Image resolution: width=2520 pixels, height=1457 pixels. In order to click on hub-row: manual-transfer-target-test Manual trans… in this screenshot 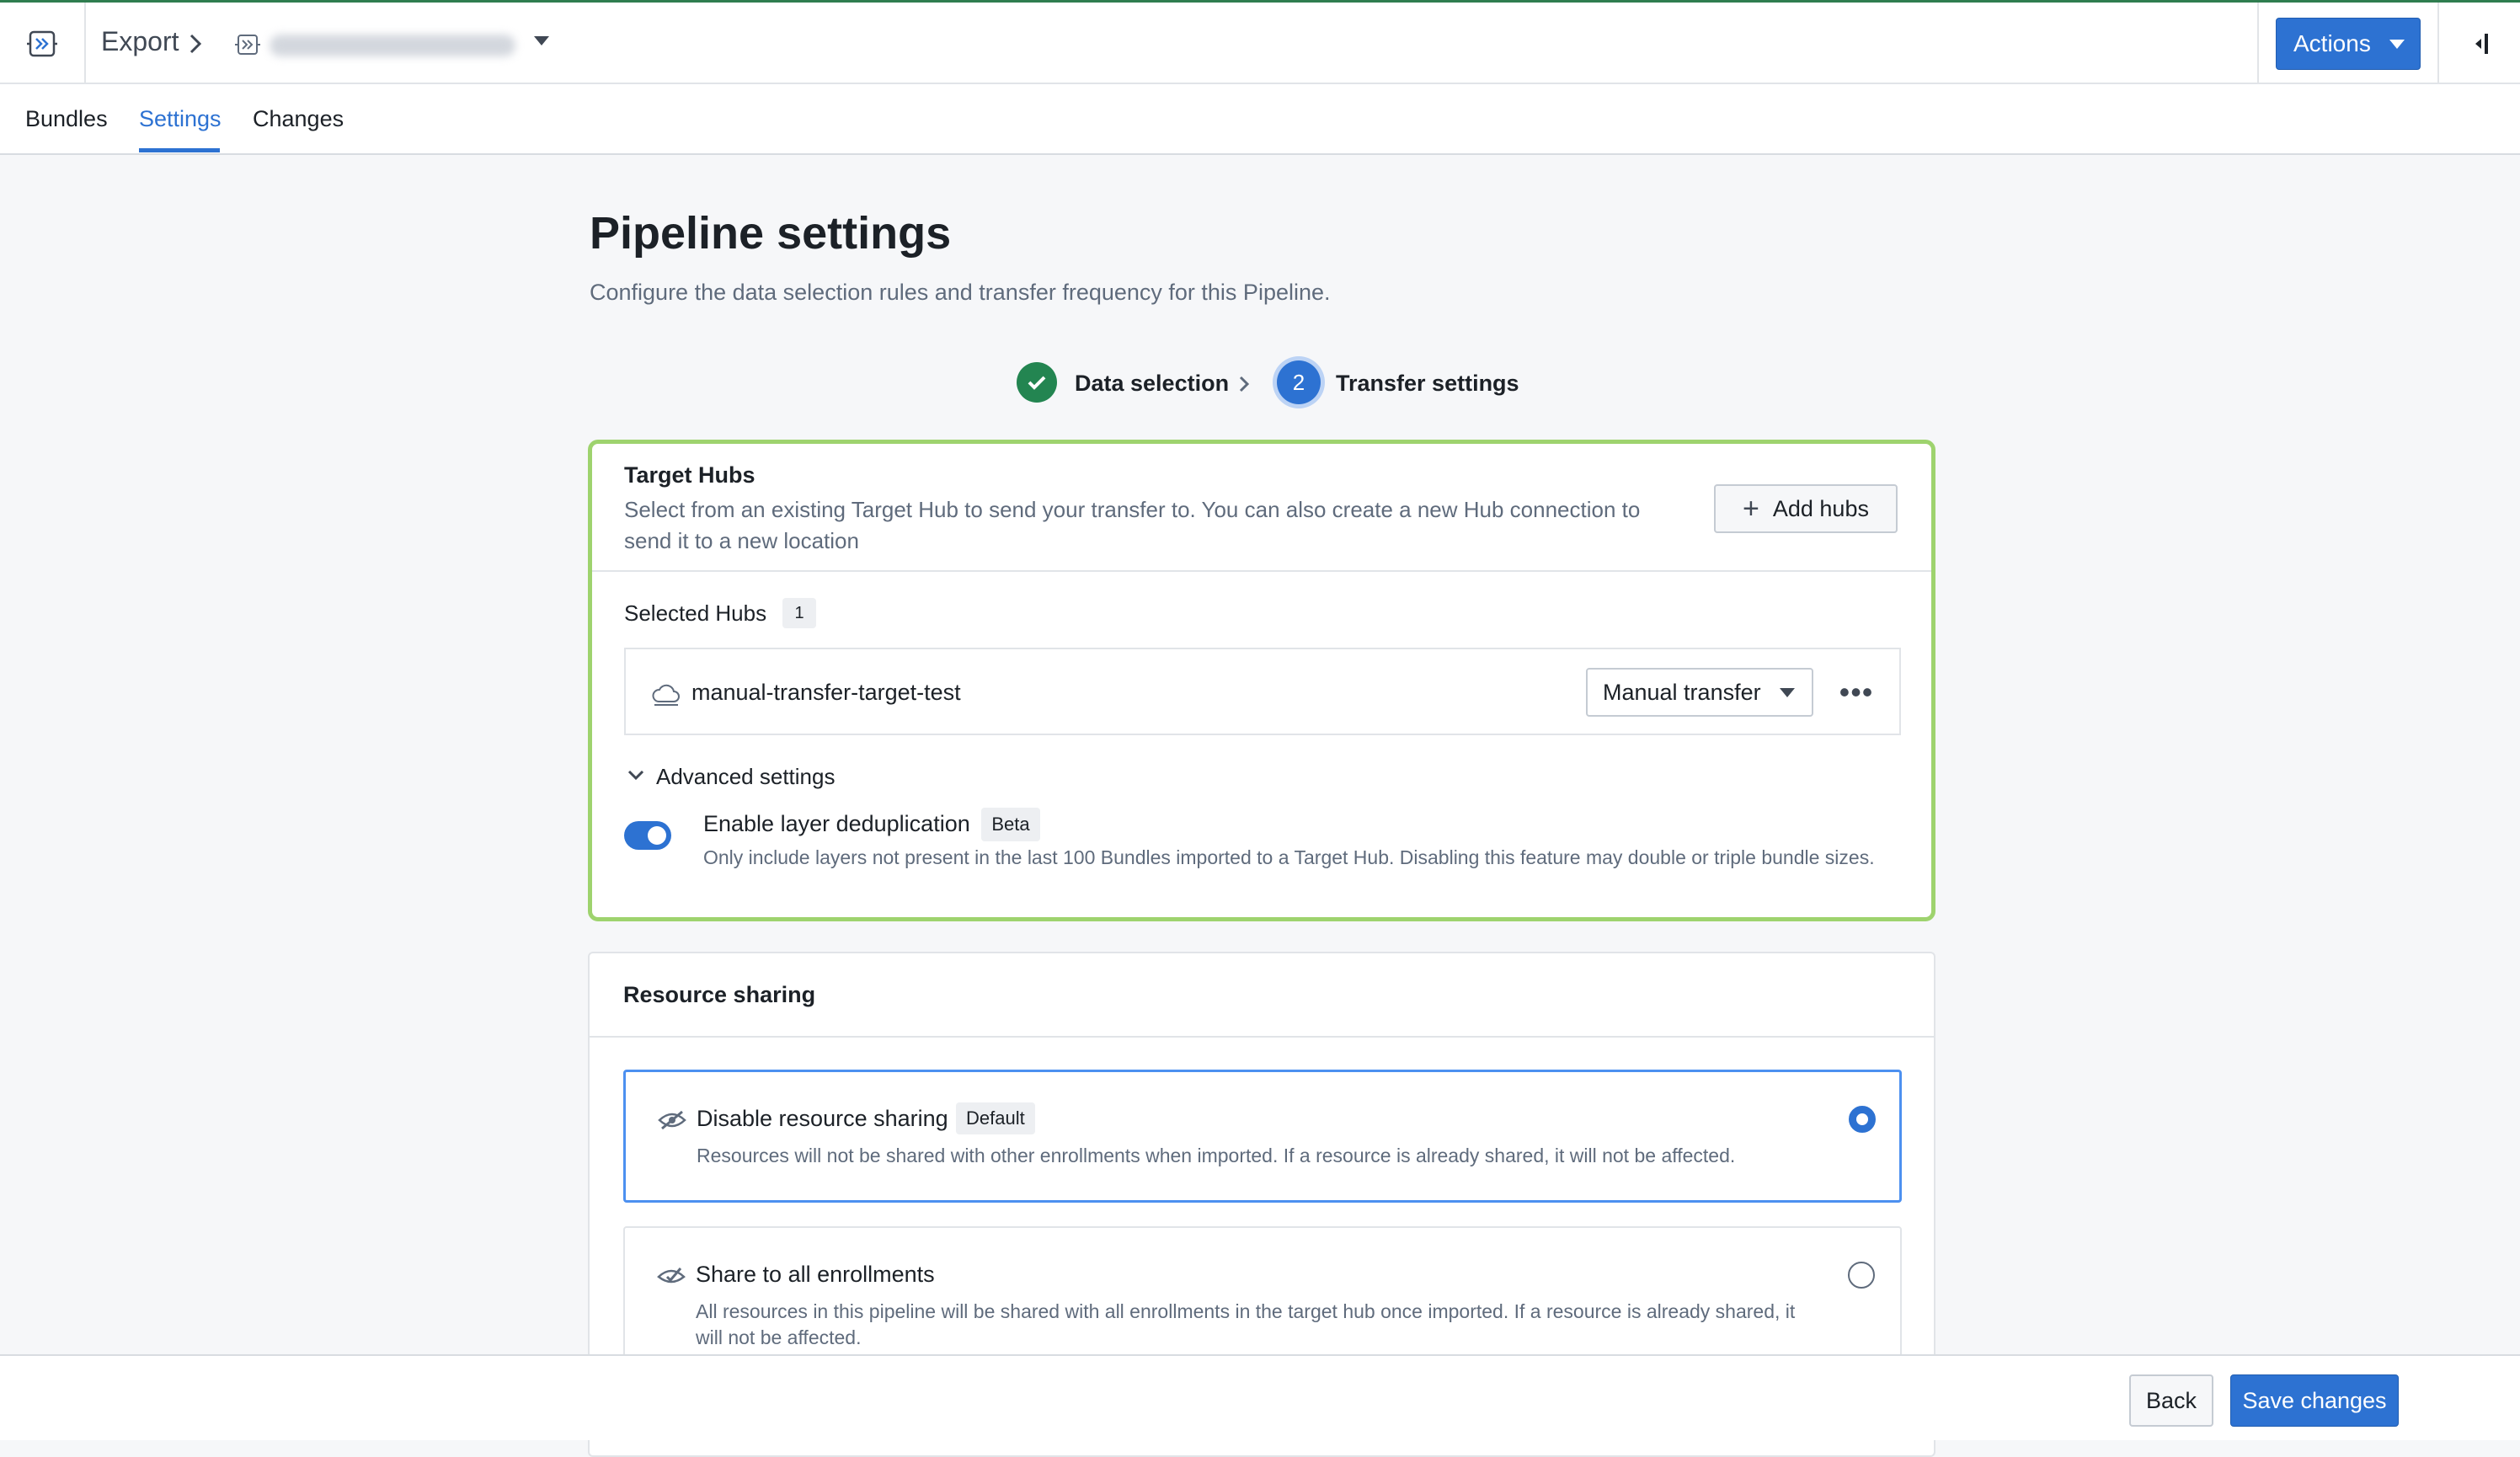, I will do `click(1262, 691)`.